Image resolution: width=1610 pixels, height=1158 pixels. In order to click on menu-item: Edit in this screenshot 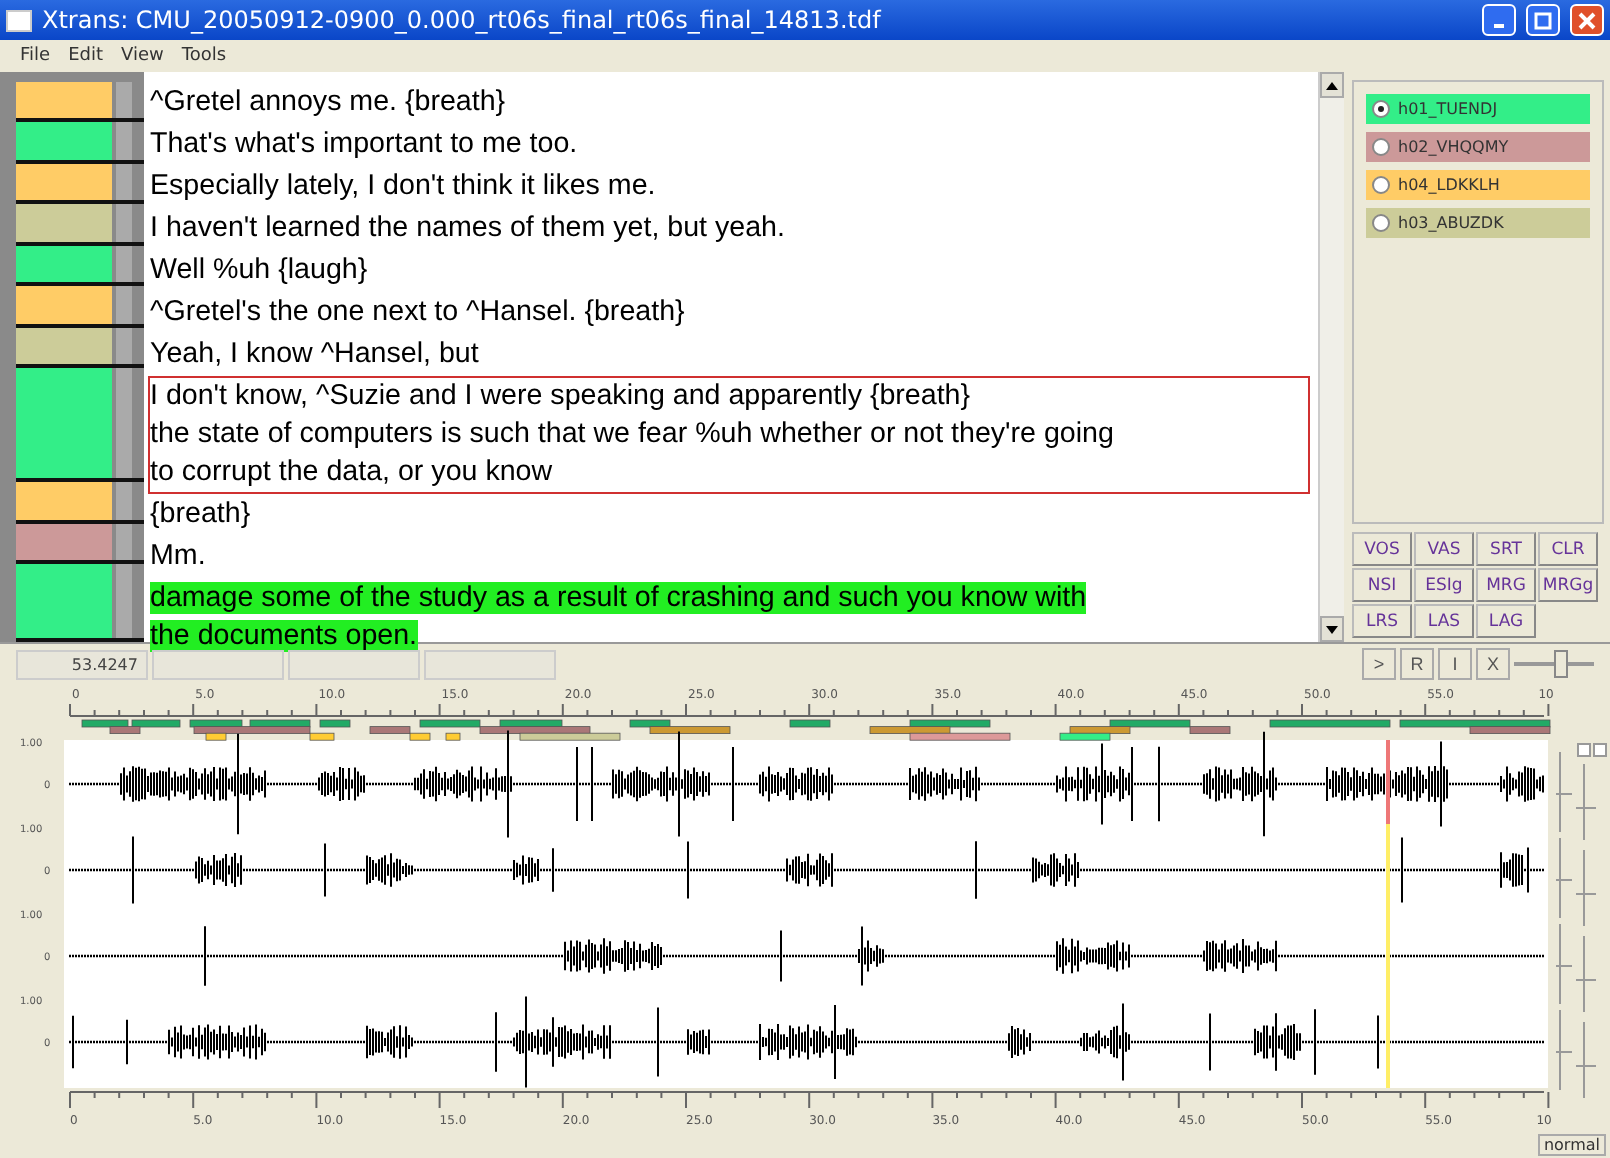, I will do `click(85, 56)`.